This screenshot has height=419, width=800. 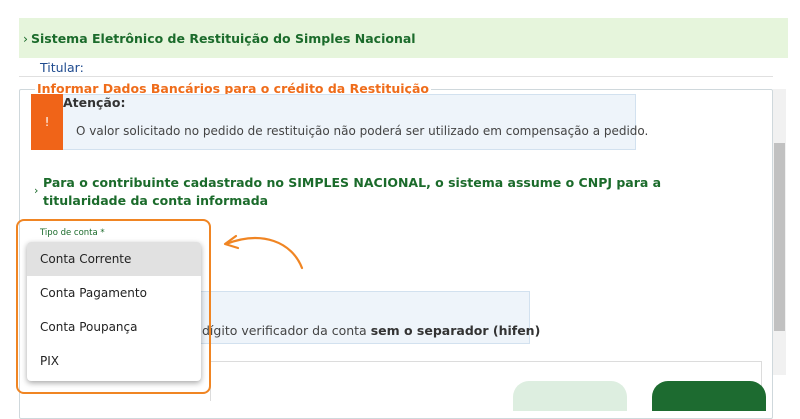 What do you see at coordinates (62, 67) in the screenshot?
I see `titular-label: Titular:` at bounding box center [62, 67].